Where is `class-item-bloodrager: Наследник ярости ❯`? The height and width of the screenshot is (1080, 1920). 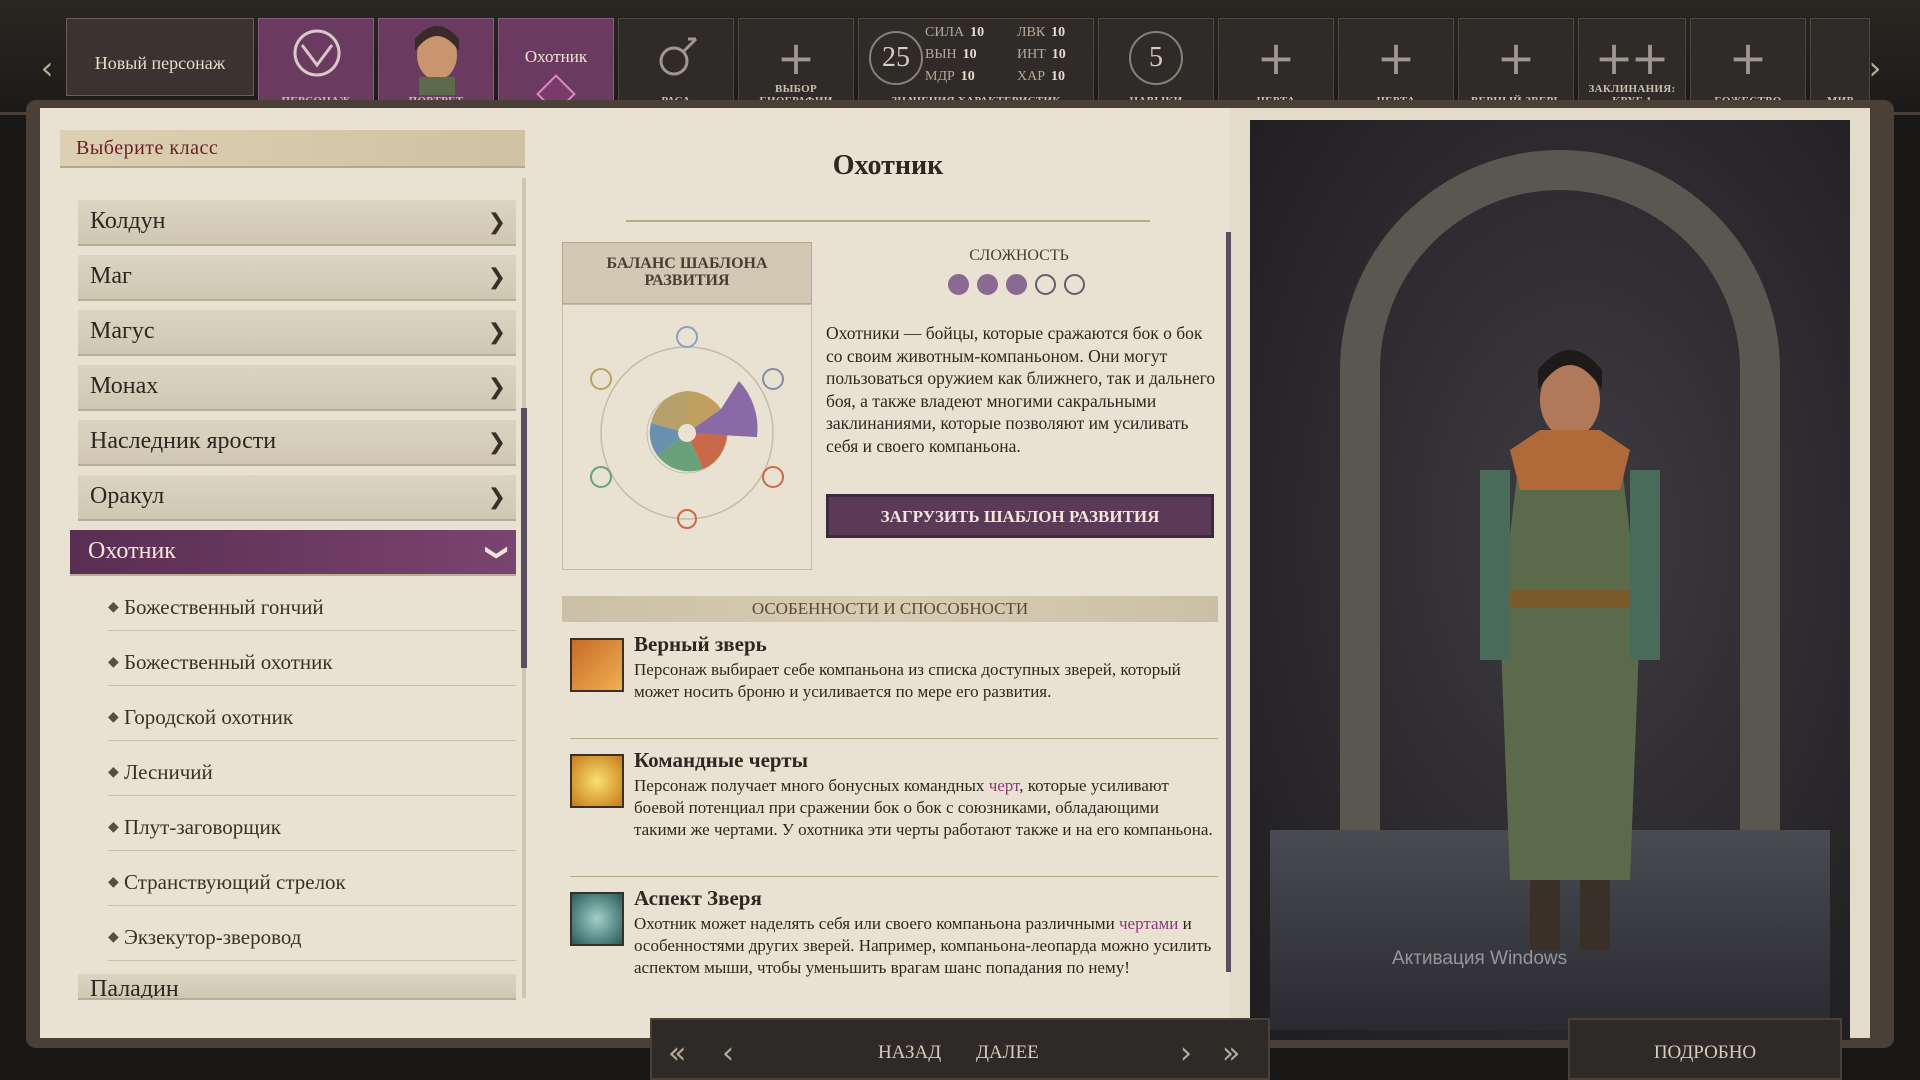 class-item-bloodrager: Наследник ярости ❯ is located at coordinates (297, 443).